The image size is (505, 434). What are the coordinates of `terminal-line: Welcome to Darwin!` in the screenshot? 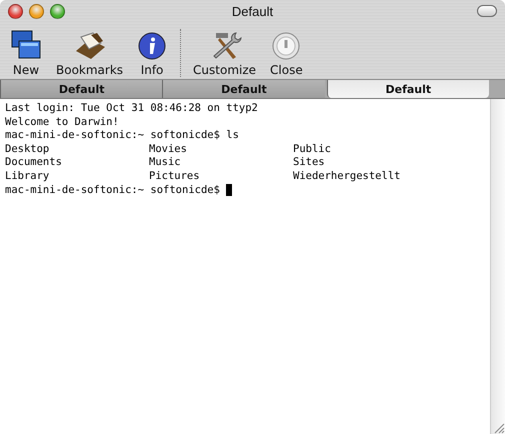 It's located at (62, 123).